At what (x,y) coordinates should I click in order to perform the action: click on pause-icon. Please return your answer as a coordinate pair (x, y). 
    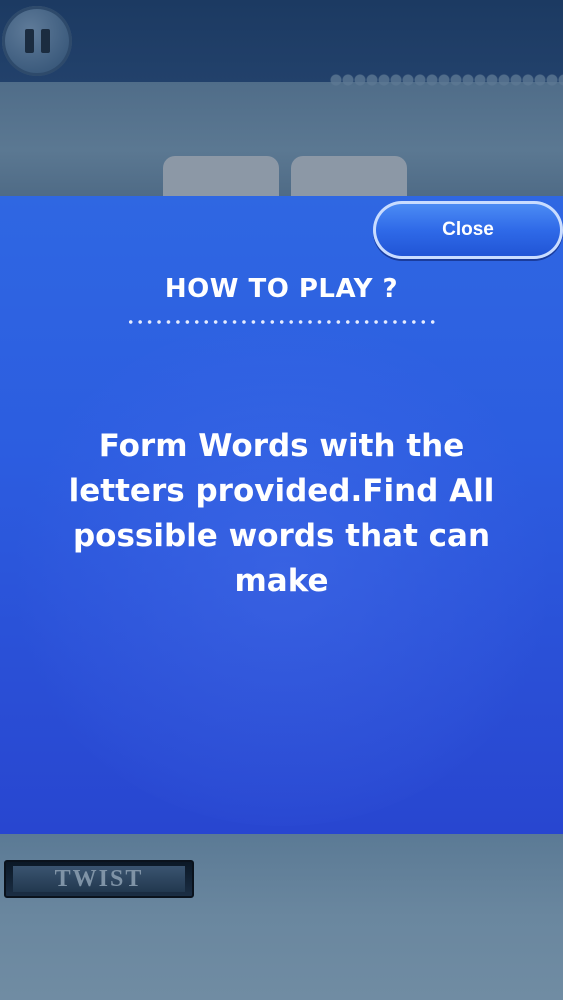
    Looking at the image, I should click on (37, 41).